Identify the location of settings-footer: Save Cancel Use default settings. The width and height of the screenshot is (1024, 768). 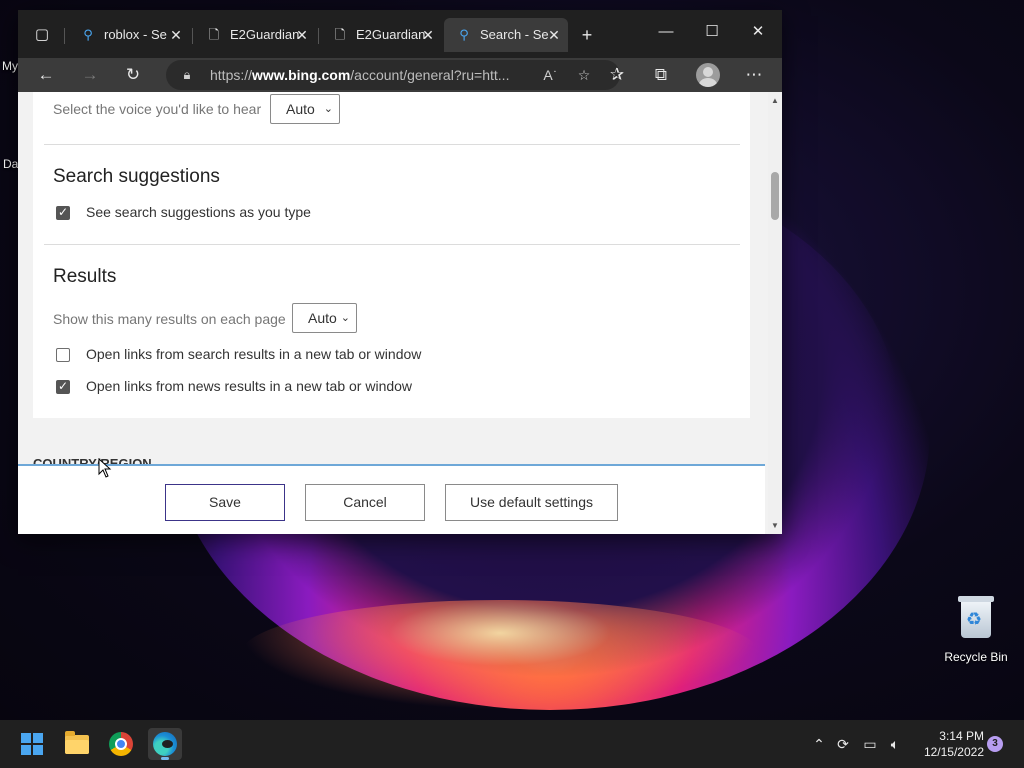
(391, 499).